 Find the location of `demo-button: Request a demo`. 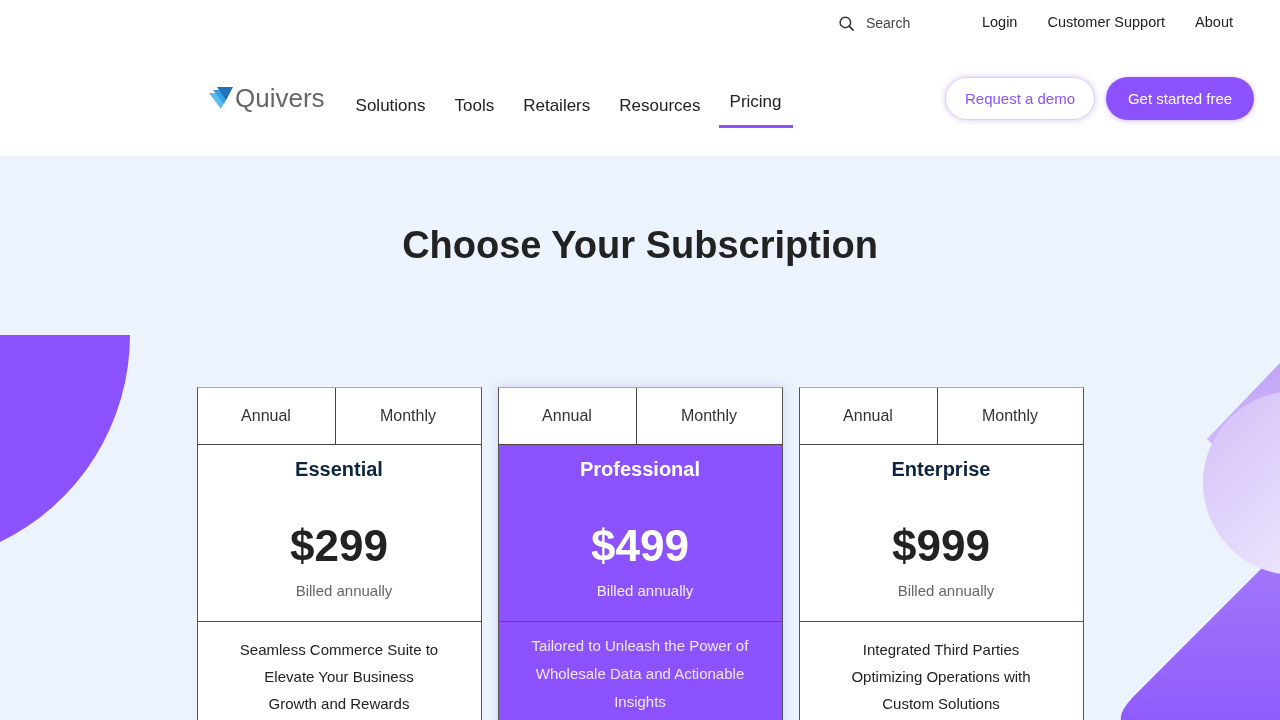

demo-button: Request a demo is located at coordinates (1020, 98).